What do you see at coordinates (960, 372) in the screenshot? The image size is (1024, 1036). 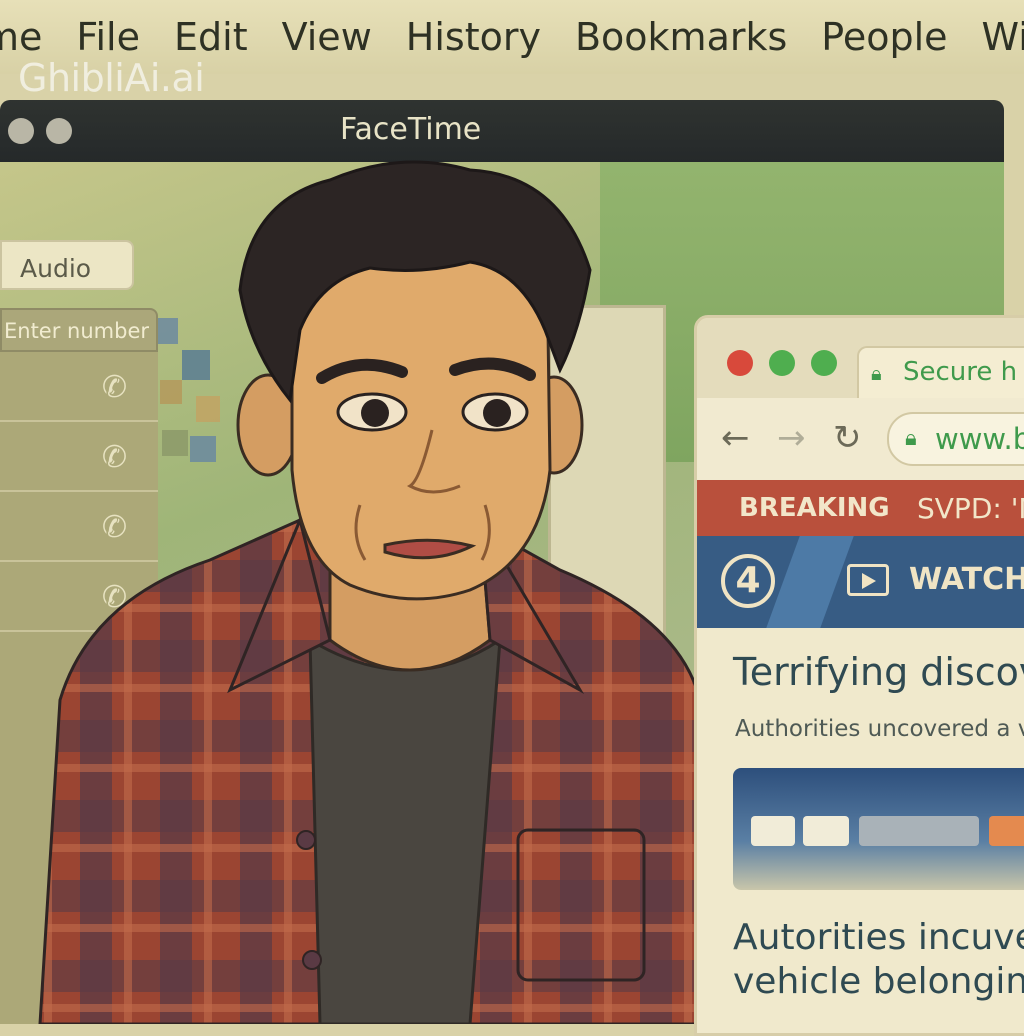 I see `tab-label: Secure h` at bounding box center [960, 372].